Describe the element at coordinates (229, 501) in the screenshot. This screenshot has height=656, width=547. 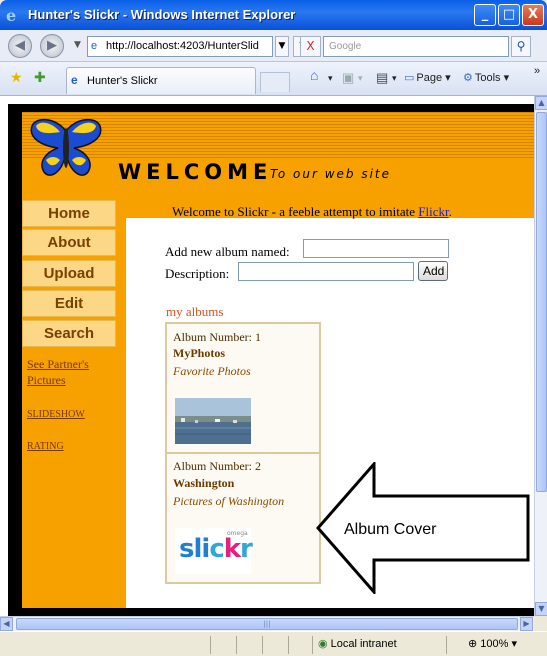
I see `album-description: Pictures of Washington` at that location.